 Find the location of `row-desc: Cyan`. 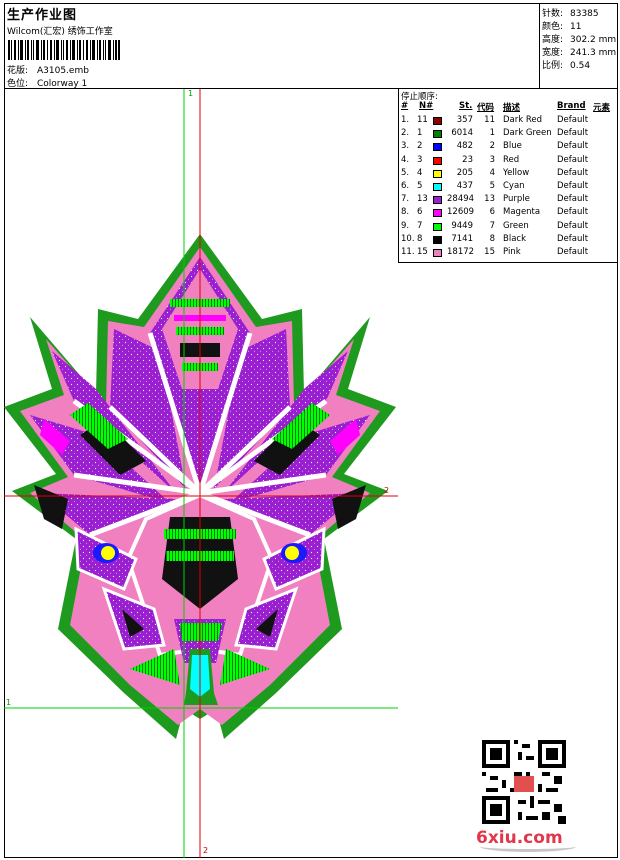

row-desc: Cyan is located at coordinates (514, 186).